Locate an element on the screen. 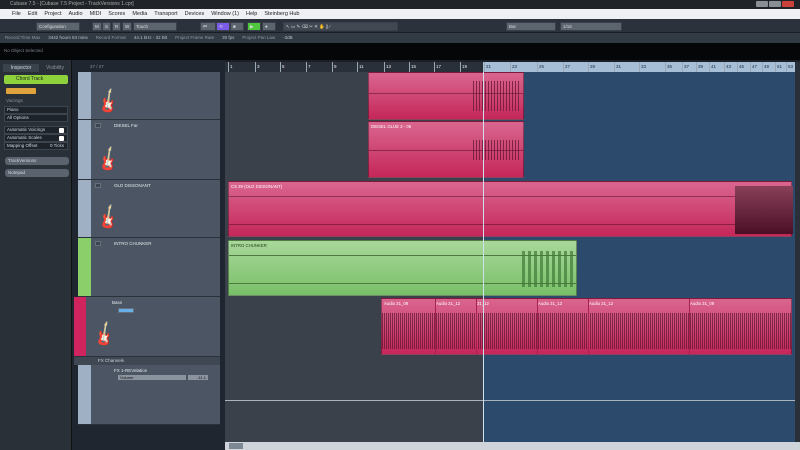 Image resolution: width=800 pixels, height=450 pixels. automation-mode-select: Touch is located at coordinates (155, 26).